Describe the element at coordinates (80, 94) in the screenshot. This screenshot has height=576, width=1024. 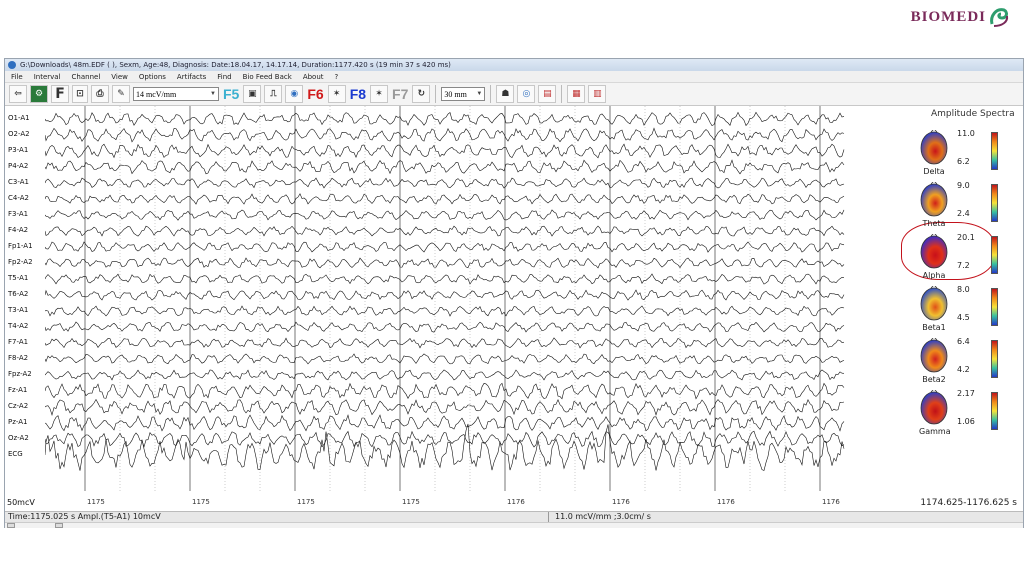
I see `channel-icon: ⊡` at that location.